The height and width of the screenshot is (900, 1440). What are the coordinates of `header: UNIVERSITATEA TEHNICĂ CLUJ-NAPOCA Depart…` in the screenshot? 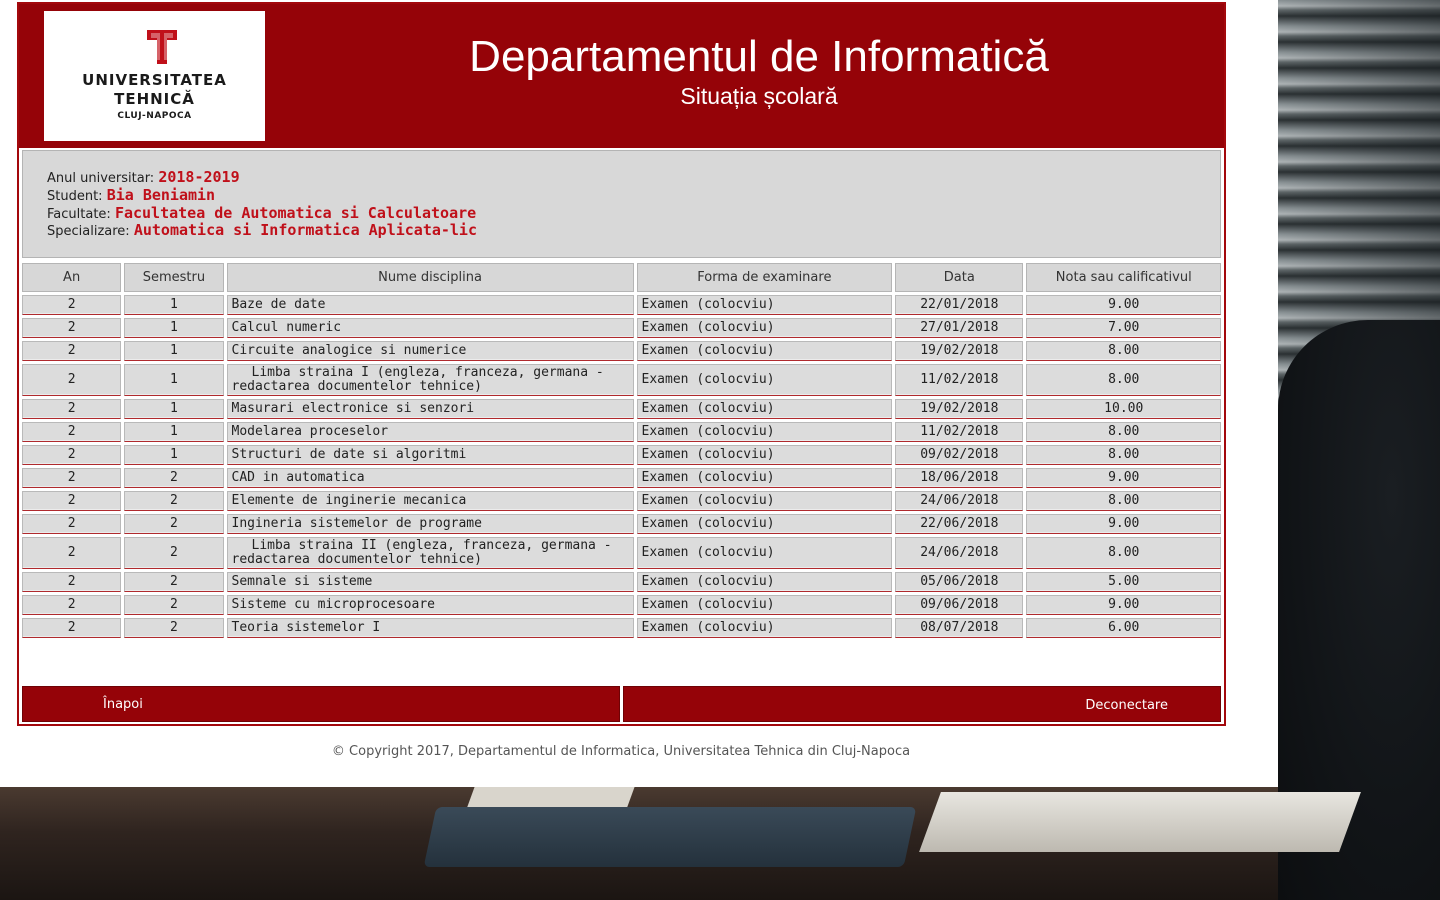 It's located at (621, 76).